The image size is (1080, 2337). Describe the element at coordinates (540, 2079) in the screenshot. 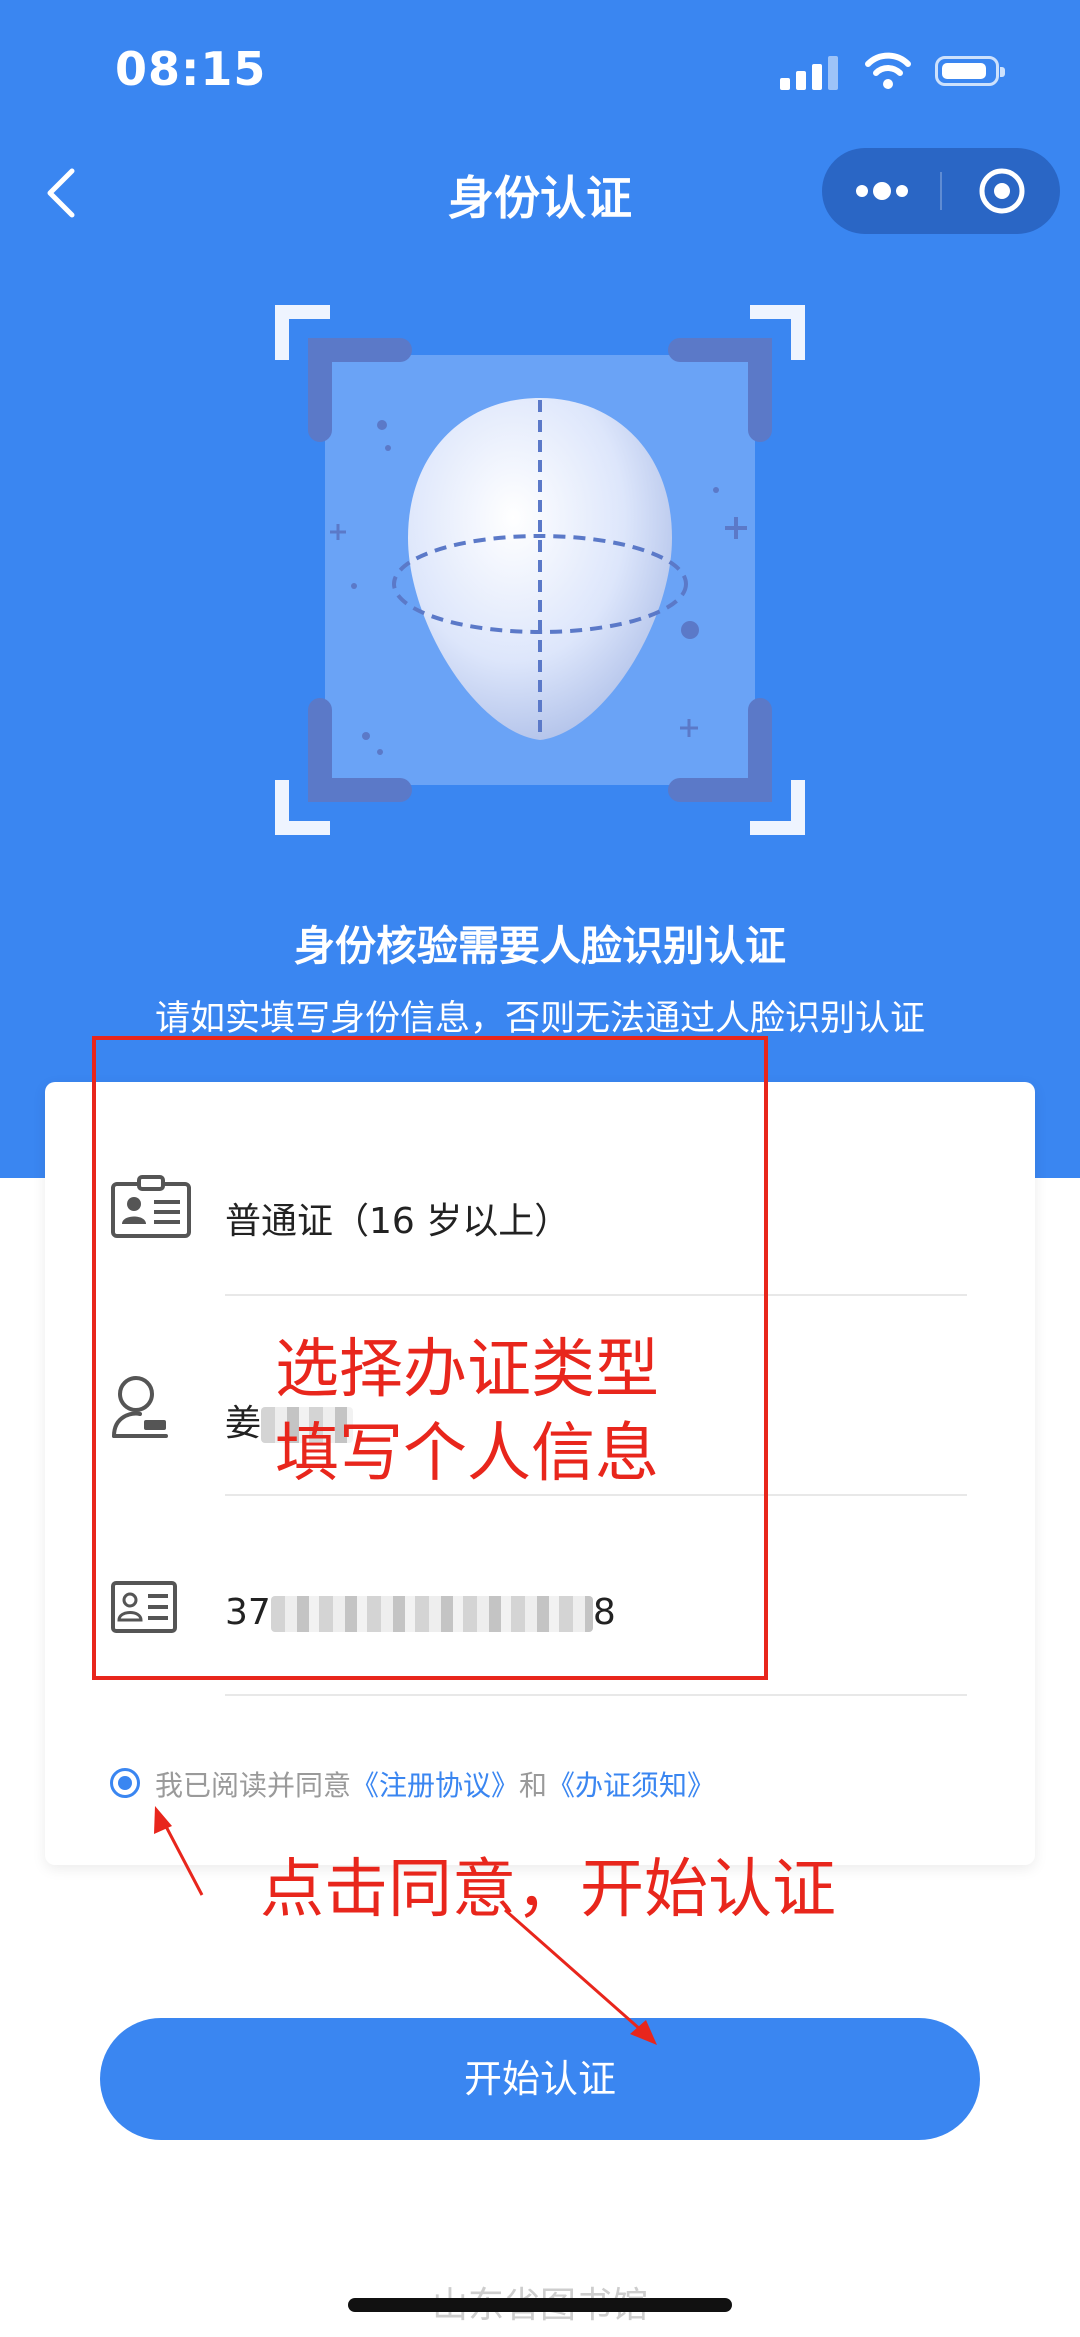

I see `start-verification-button: 开始认证` at that location.